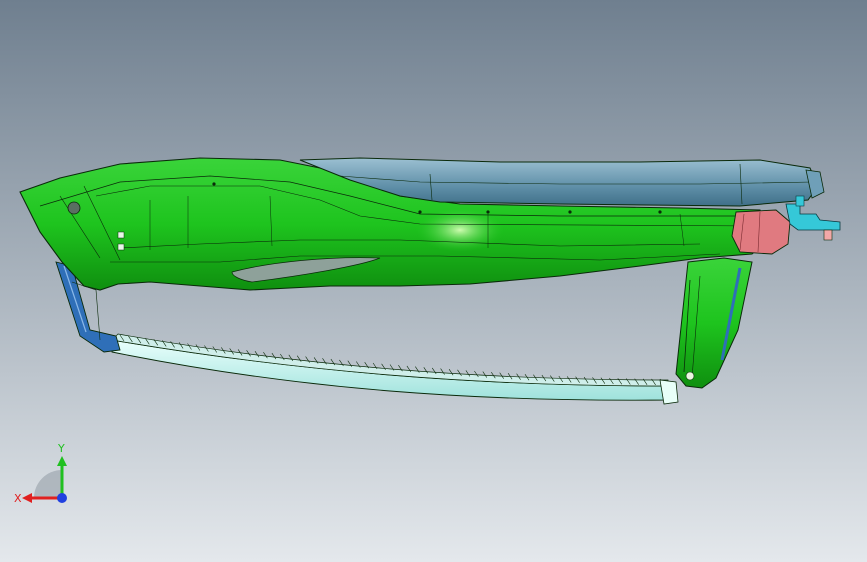 The image size is (867, 562). Describe the element at coordinates (395, 369) in the screenshot. I see `lower-bar` at that location.